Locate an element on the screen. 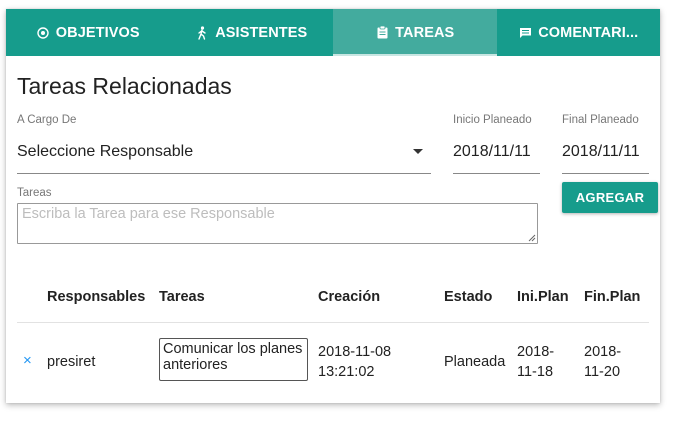 The height and width of the screenshot is (427, 677). page-title: Tareas Relacionadas is located at coordinates (124, 86).